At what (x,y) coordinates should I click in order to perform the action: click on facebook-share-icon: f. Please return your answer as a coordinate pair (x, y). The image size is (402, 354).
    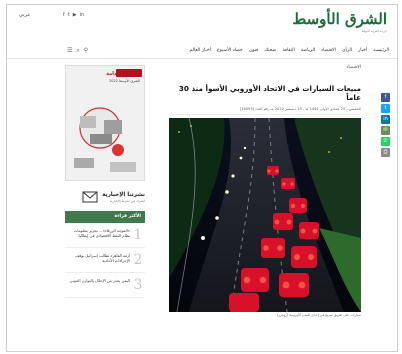
    Looking at the image, I should click on (385, 97).